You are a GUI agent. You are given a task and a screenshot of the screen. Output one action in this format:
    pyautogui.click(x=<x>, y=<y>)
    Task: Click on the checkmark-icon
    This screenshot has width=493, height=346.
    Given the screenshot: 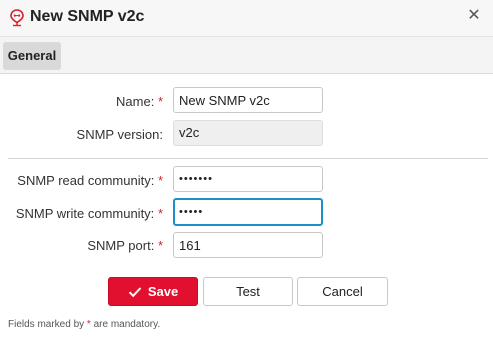 What is the action you would take?
    pyautogui.click(x=135, y=292)
    